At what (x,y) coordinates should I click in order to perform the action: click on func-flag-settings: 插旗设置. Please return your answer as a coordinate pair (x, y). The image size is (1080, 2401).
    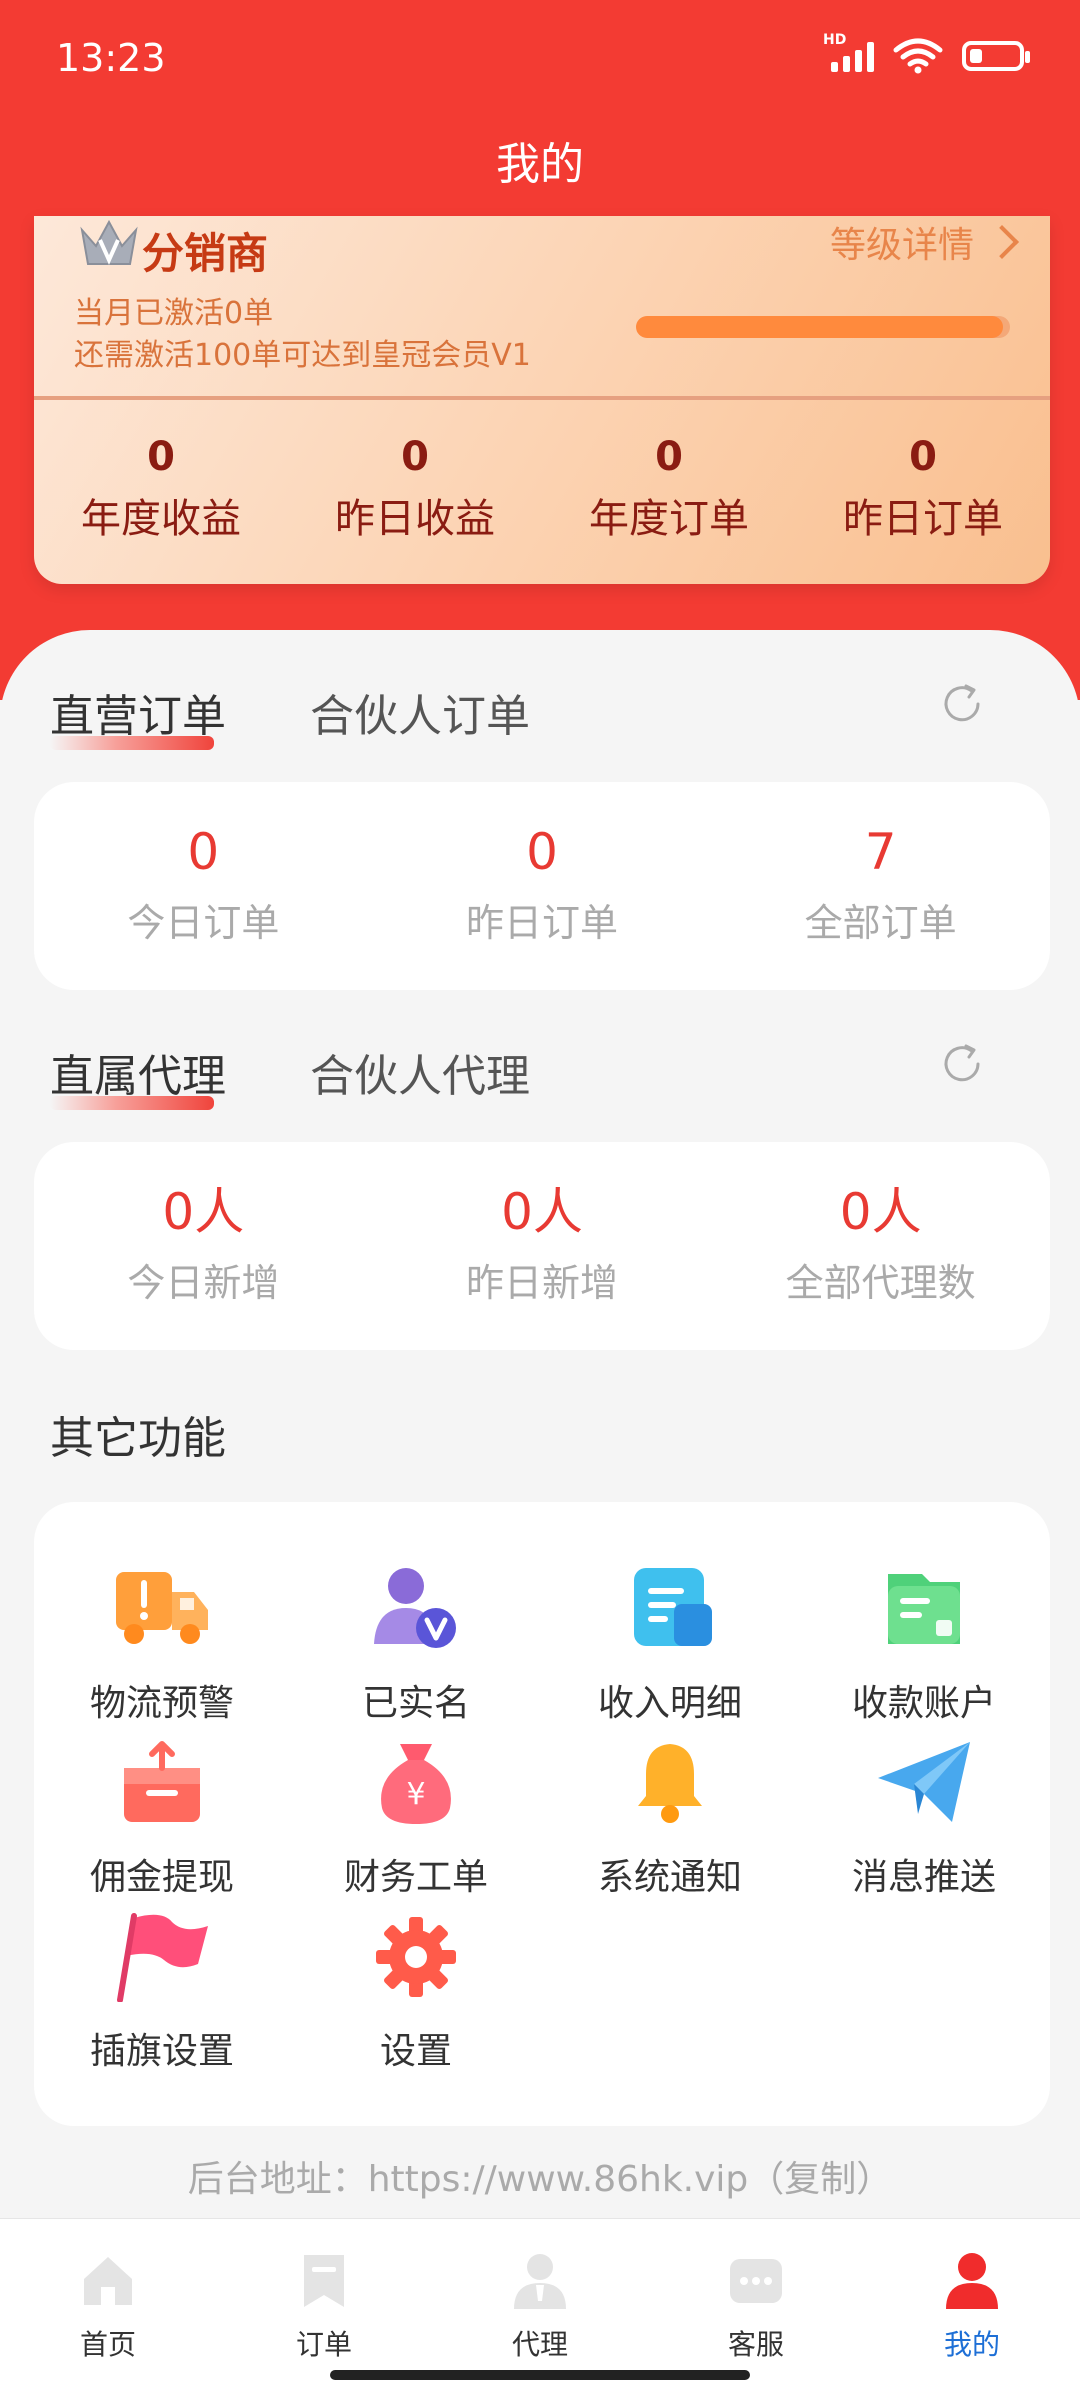
    Looking at the image, I should click on (162, 1993).